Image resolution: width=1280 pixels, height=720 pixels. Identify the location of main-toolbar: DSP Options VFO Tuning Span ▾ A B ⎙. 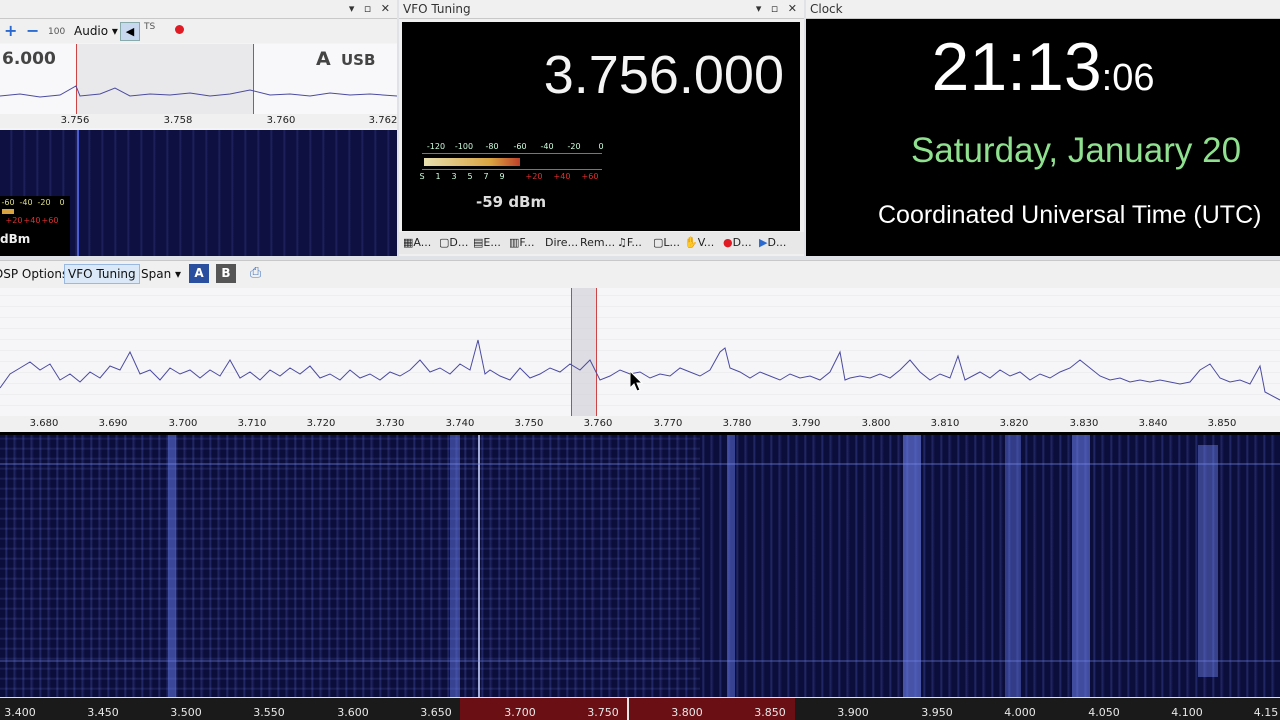
(640, 274).